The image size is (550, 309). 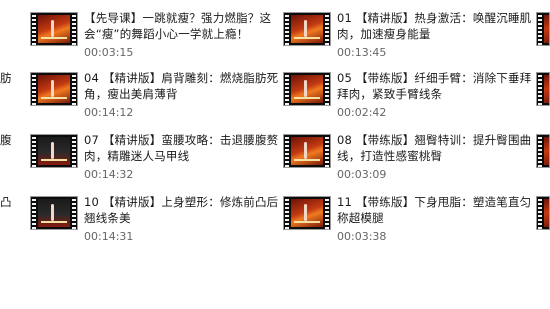 What do you see at coordinates (362, 236) in the screenshot?
I see `video-duration: 00:03:38` at bounding box center [362, 236].